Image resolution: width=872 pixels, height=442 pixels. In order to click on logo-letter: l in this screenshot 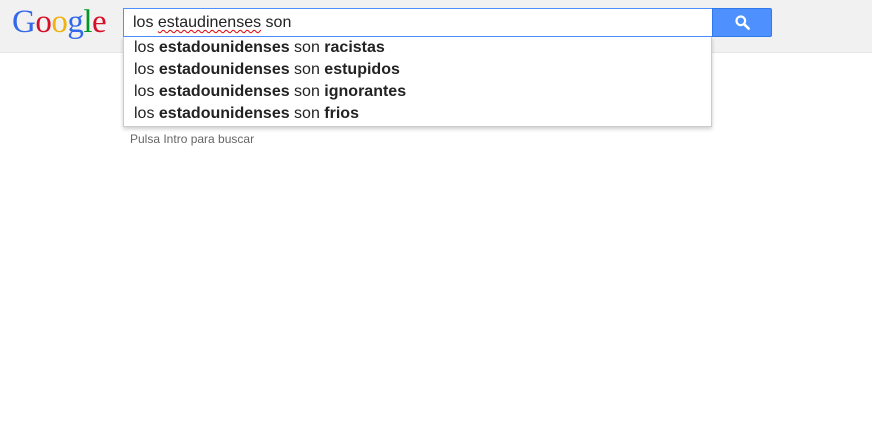, I will do `click(88, 22)`.